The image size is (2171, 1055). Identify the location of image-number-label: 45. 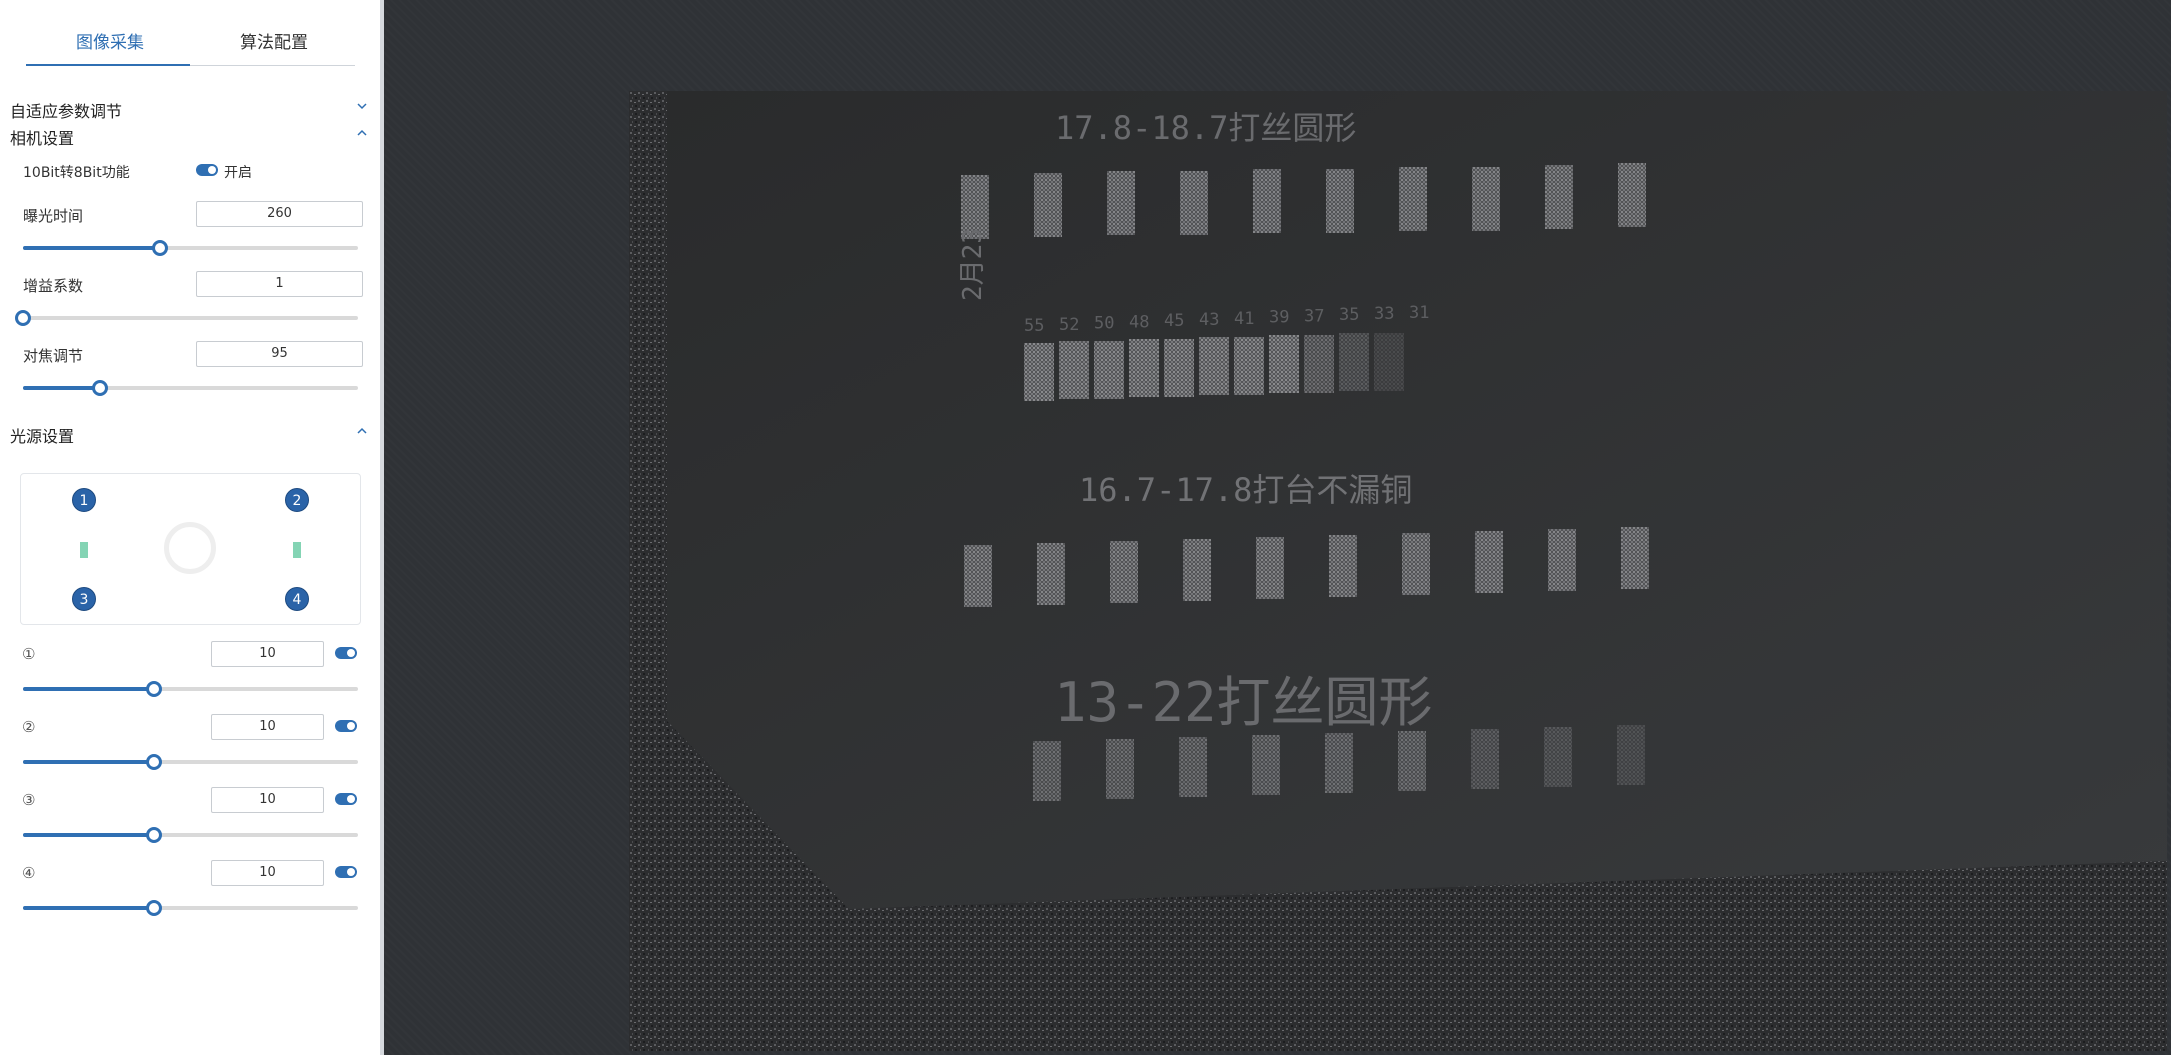
(1174, 321).